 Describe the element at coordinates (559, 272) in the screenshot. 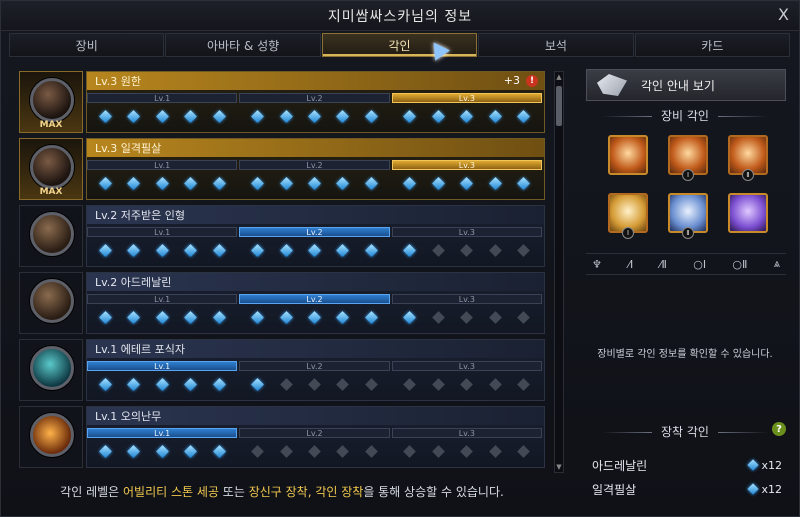

I see `list-scrollbar: ▲ ▼` at that location.